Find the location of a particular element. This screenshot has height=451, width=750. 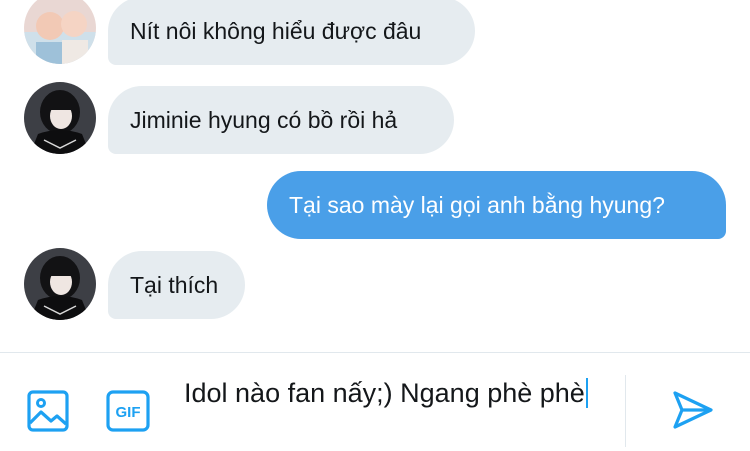

message-text: Tại thích is located at coordinates (174, 284).